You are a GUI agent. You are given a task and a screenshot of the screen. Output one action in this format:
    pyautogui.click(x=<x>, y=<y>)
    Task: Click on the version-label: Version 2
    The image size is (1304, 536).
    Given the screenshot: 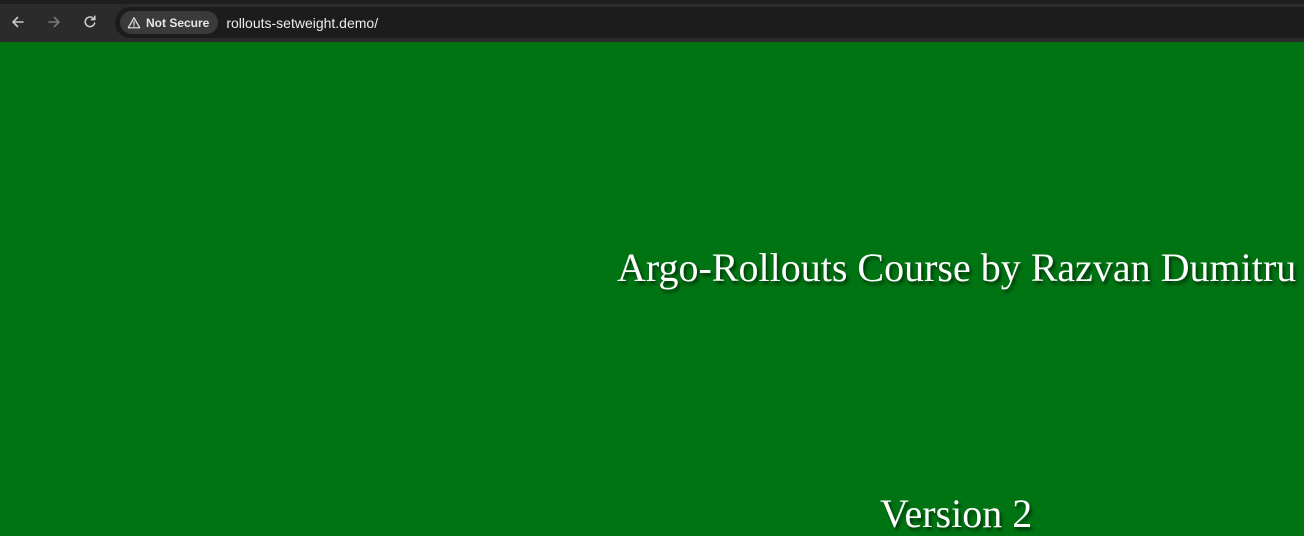 What is the action you would take?
    pyautogui.click(x=956, y=513)
    